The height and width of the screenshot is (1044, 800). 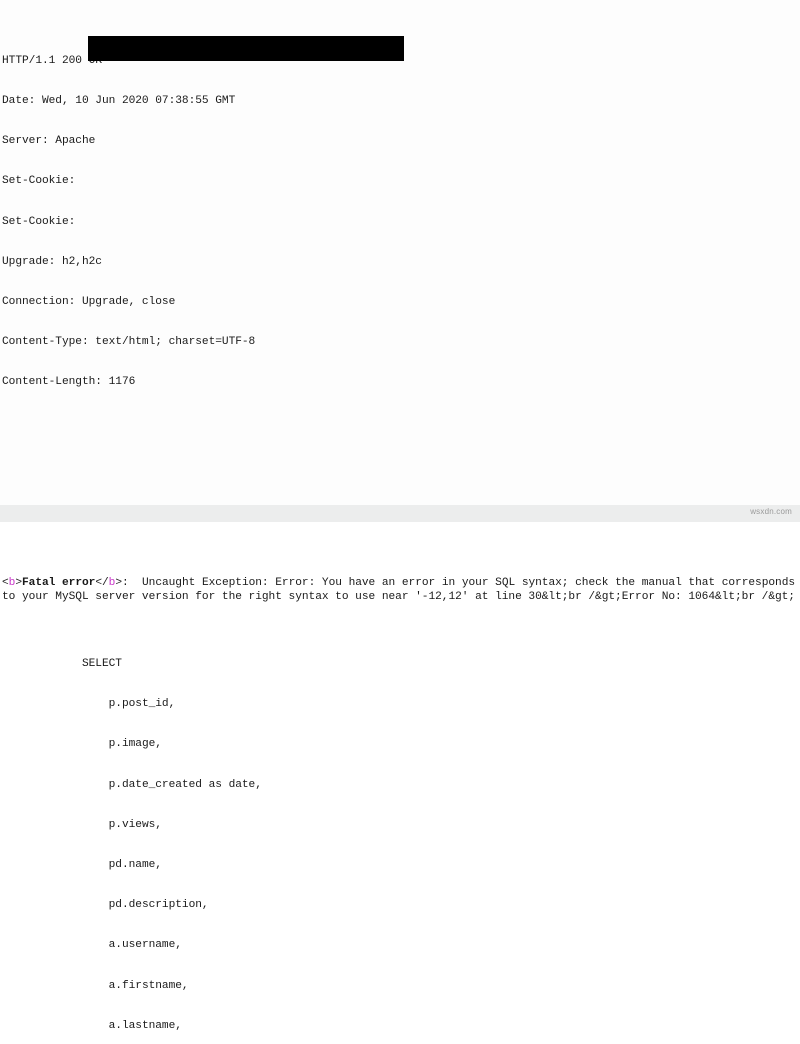 I want to click on b-close-lt: </, so click(x=102, y=583).